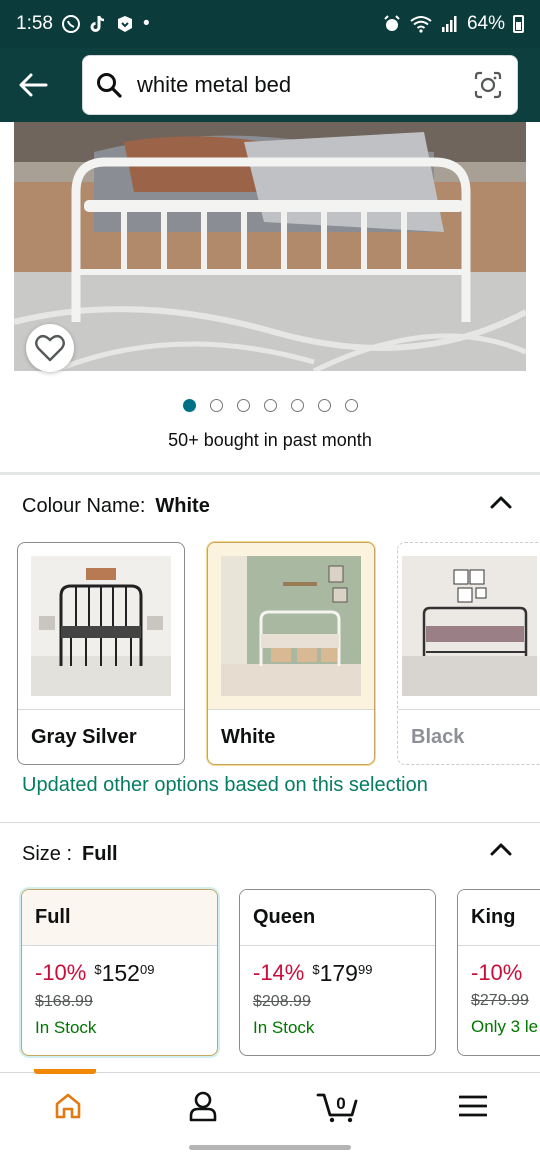 This screenshot has width=540, height=1158. What do you see at coordinates (119, 918) in the screenshot?
I see `size-option-name: Full` at bounding box center [119, 918].